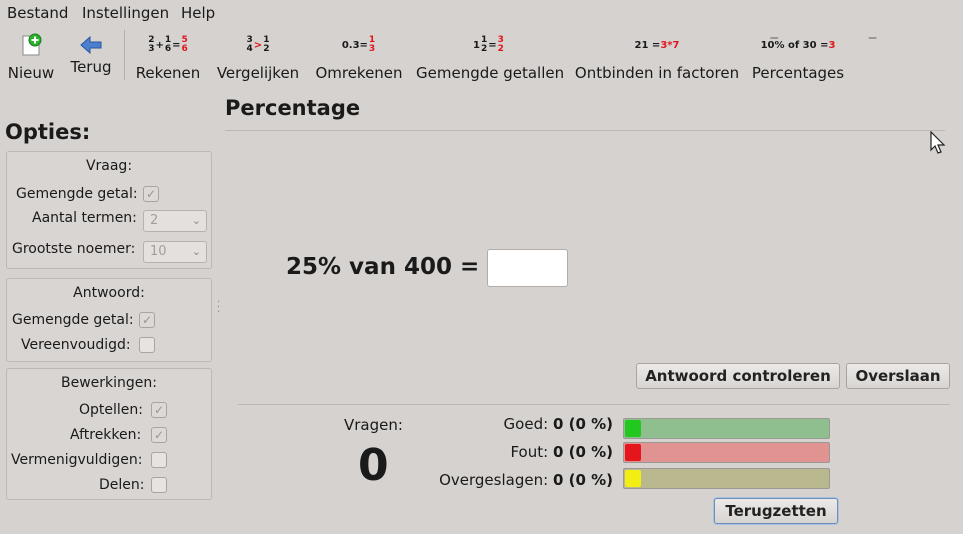 The height and width of the screenshot is (534, 963). Describe the element at coordinates (168, 73) in the screenshot. I see `mode-rekenen-label: Rekenen` at that location.